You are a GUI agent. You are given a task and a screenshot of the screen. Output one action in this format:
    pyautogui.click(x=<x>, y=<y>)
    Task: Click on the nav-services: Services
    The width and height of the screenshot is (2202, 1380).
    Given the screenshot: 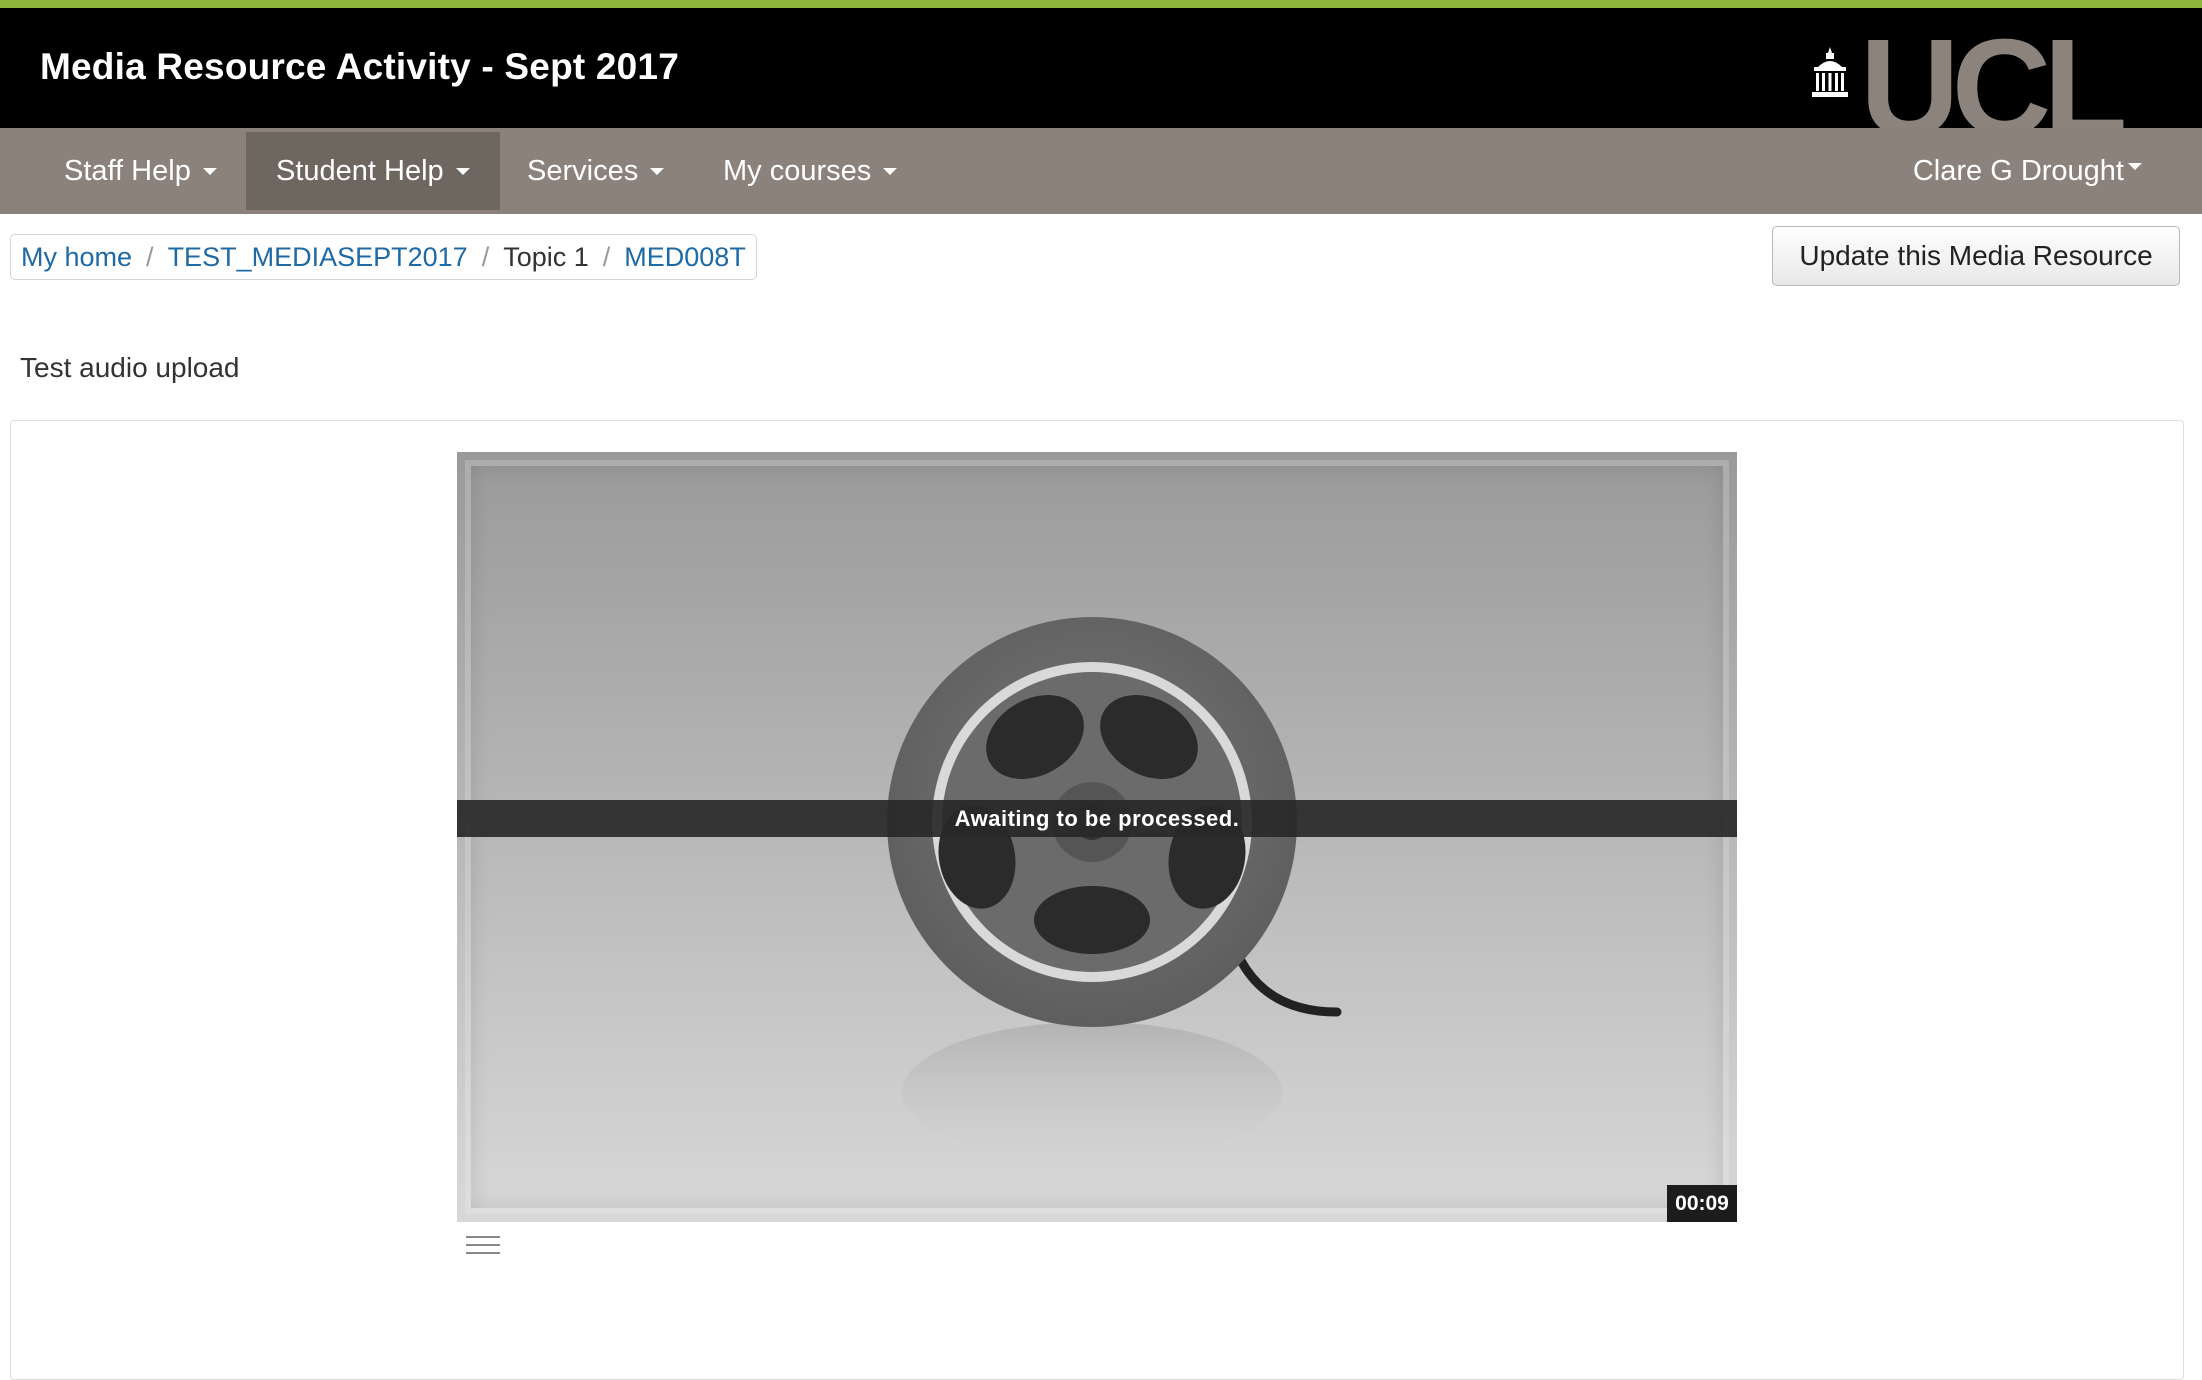 What is the action you would take?
    pyautogui.click(x=595, y=171)
    